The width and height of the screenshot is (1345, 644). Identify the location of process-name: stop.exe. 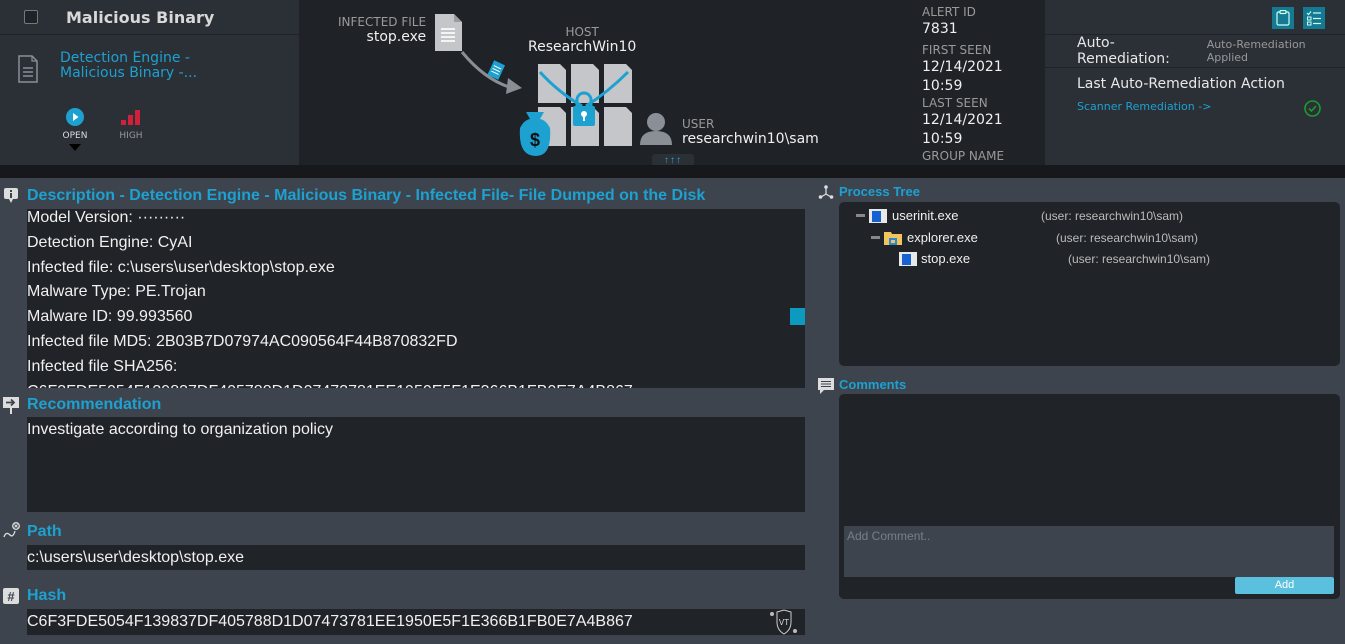
(946, 258).